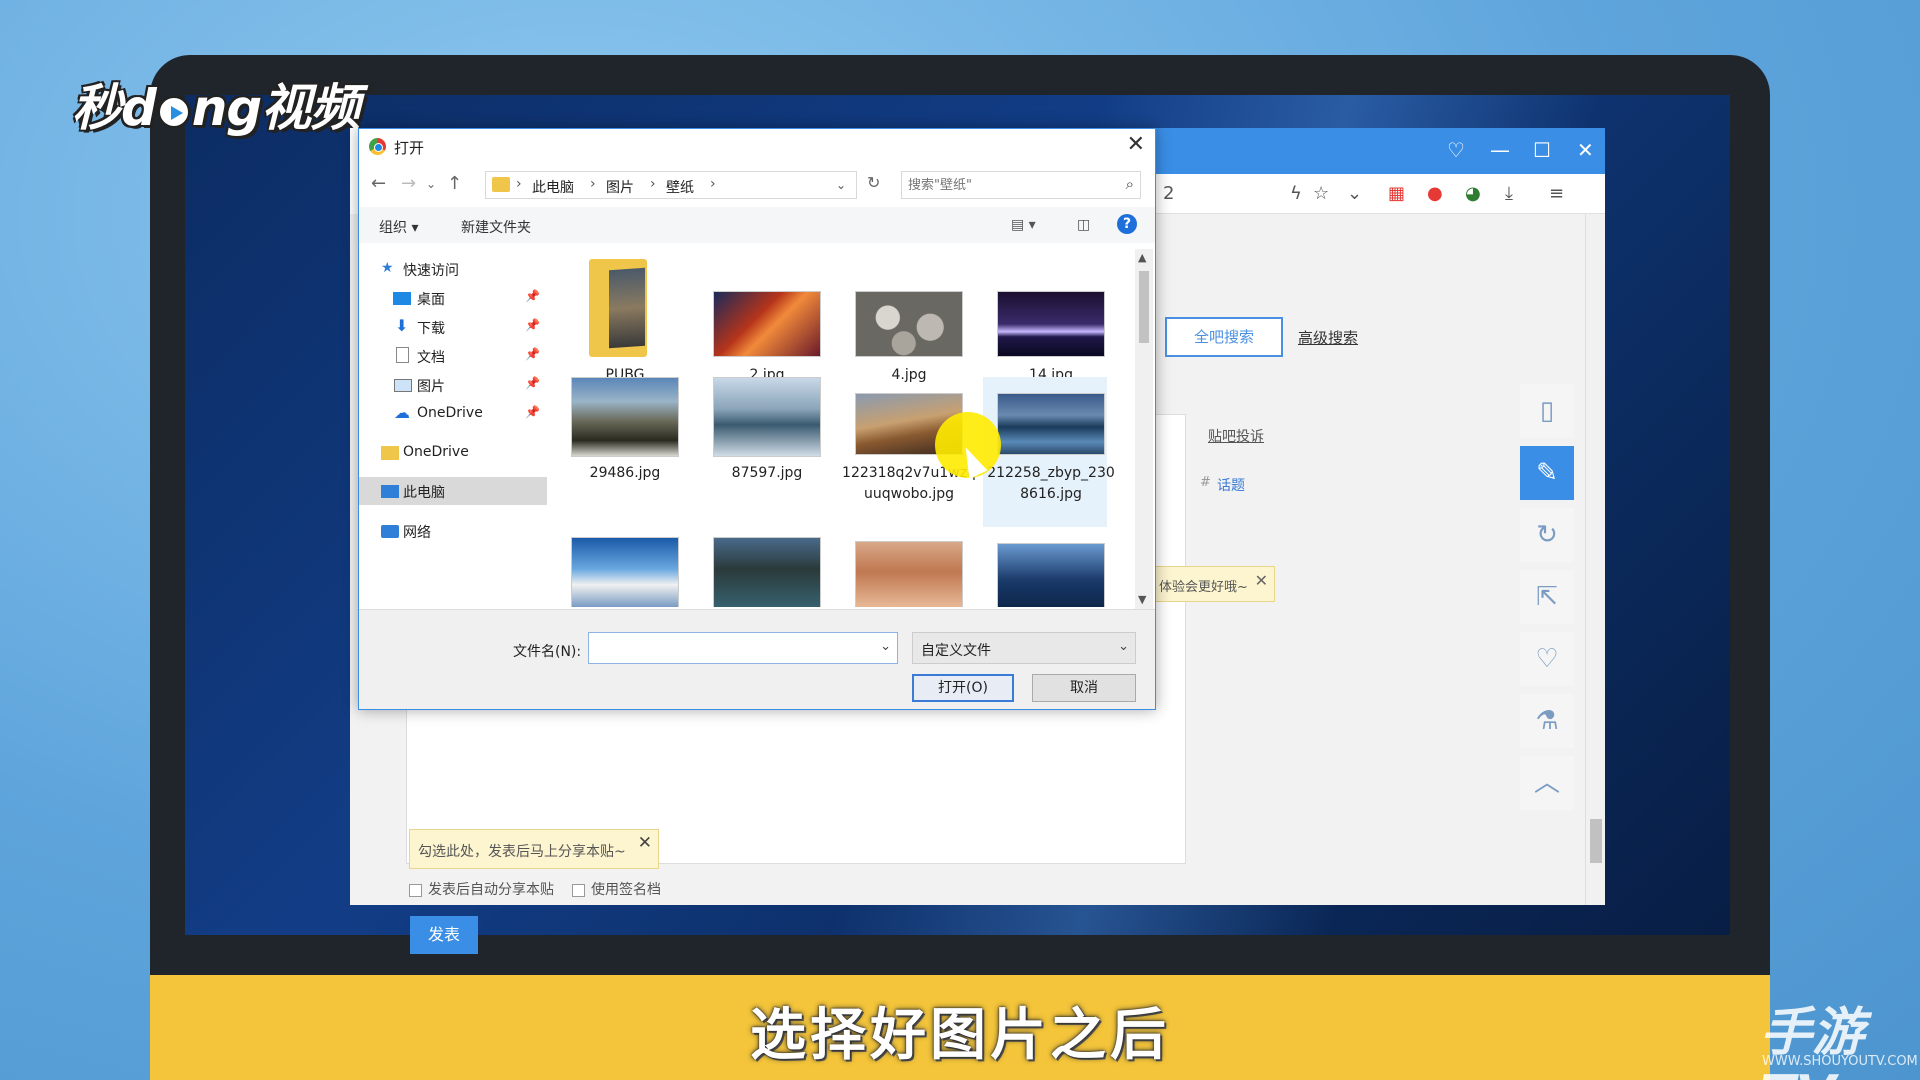  I want to click on chrome-icon, so click(377, 146).